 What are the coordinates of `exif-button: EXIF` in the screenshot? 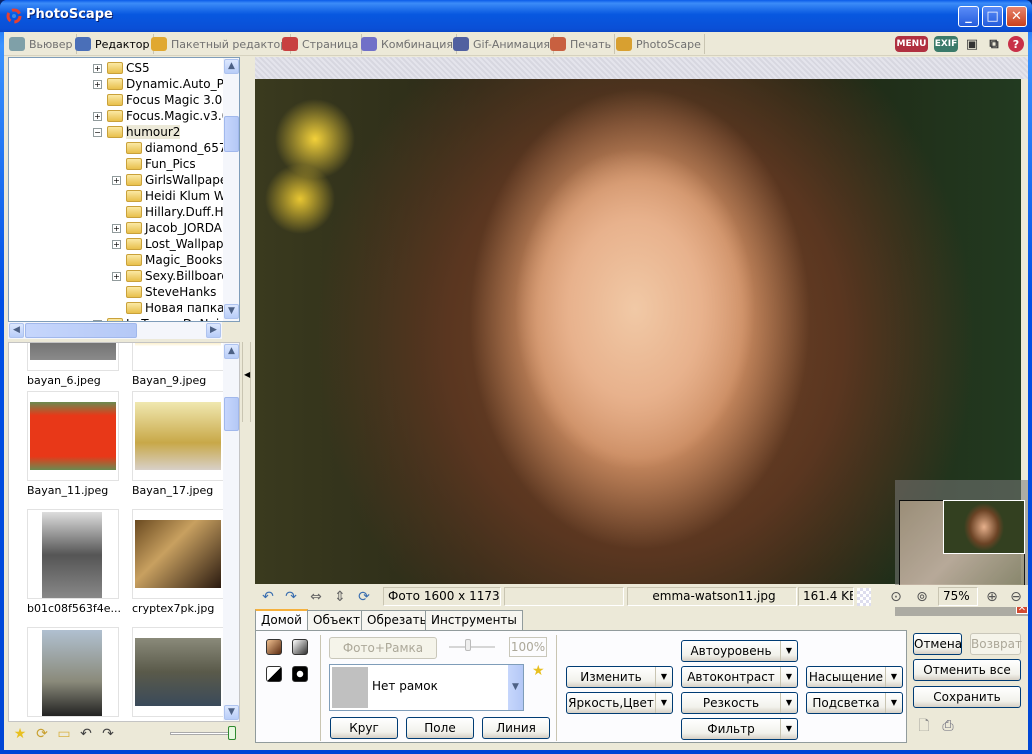 It's located at (946, 44).